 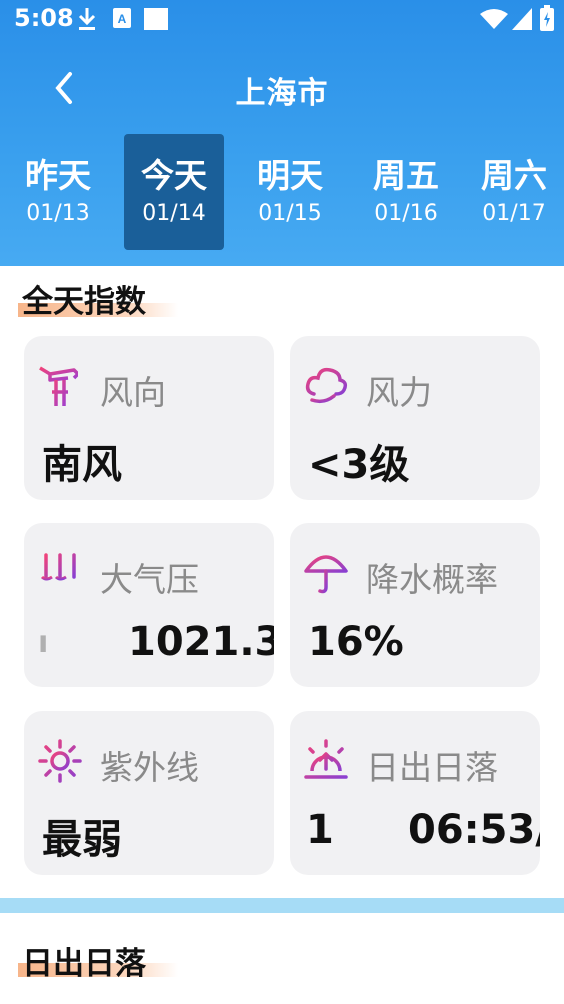 I want to click on card-label: 风向, so click(x=133, y=392).